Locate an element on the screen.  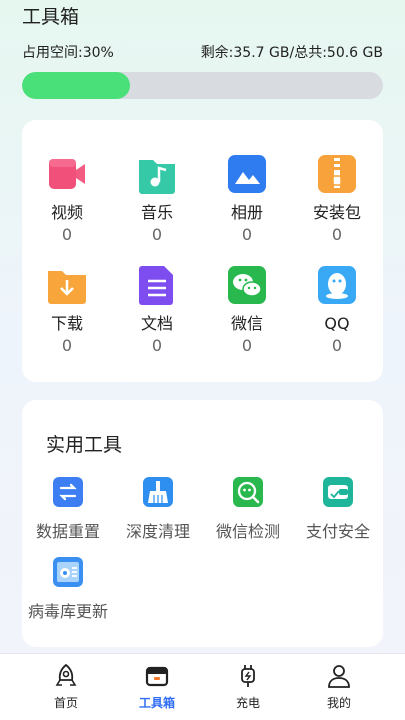
category-video: 视频 0 is located at coordinates (67, 199).